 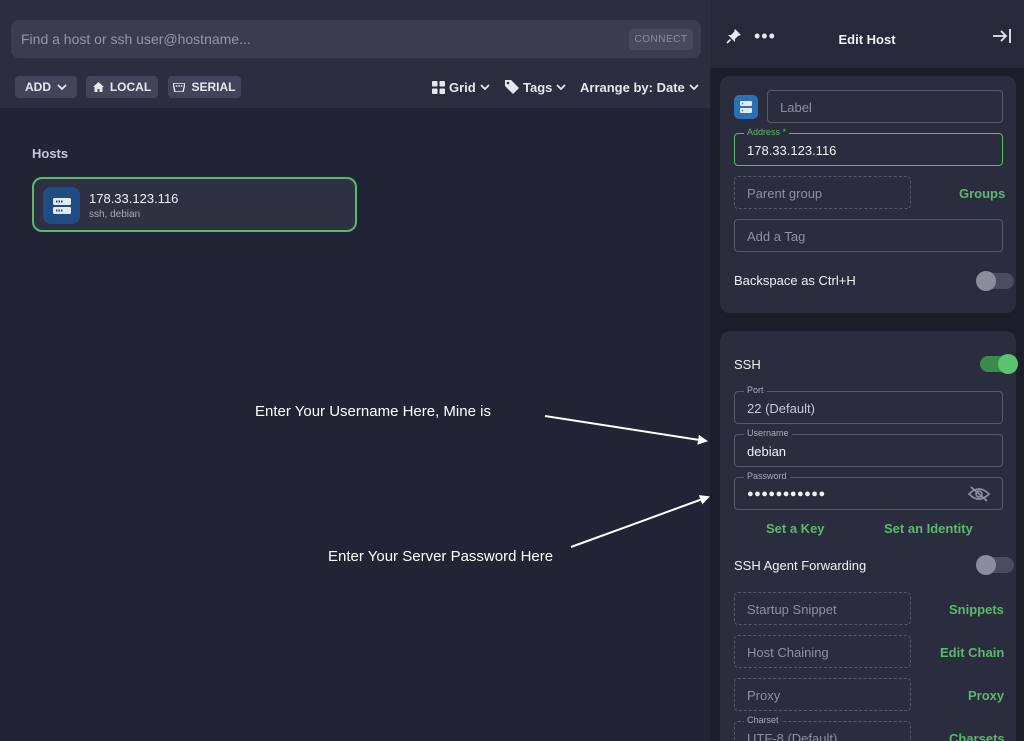 What do you see at coordinates (868, 235) in the screenshot?
I see `tag-input: Add a Tag` at bounding box center [868, 235].